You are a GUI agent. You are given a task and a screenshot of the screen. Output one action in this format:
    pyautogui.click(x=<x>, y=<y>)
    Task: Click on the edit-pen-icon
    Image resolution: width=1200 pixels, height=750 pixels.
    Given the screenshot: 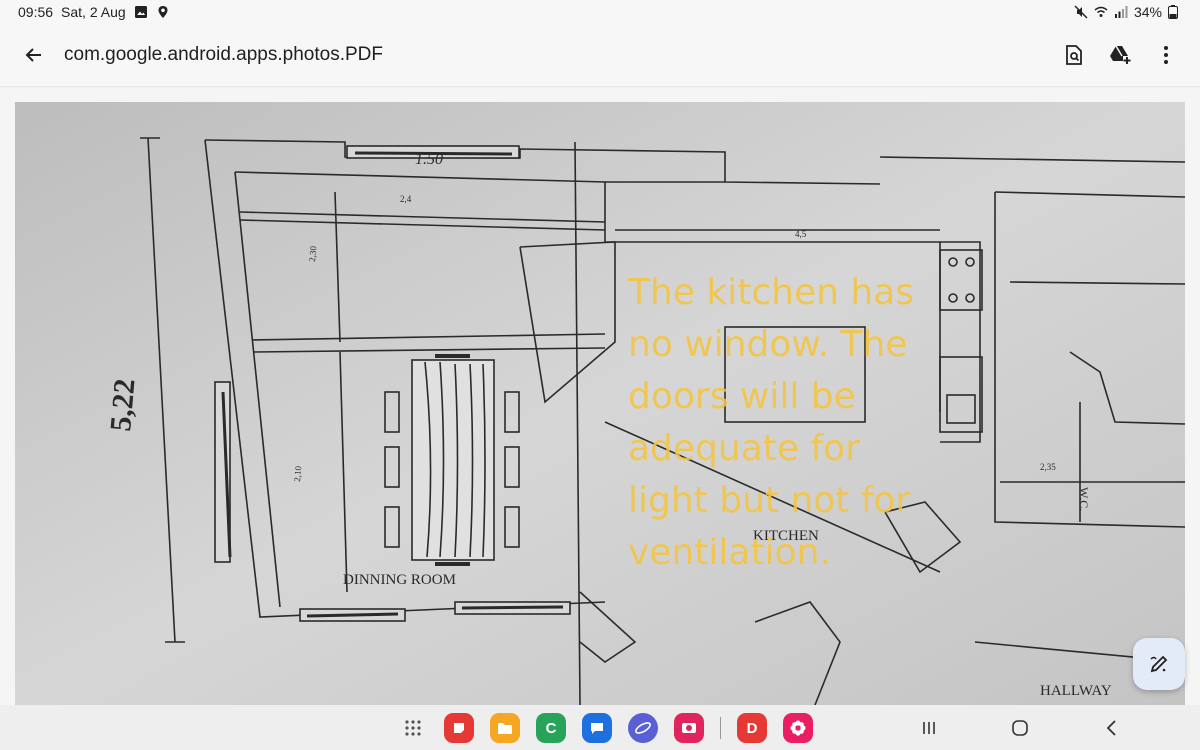 What is the action you would take?
    pyautogui.click(x=1159, y=664)
    